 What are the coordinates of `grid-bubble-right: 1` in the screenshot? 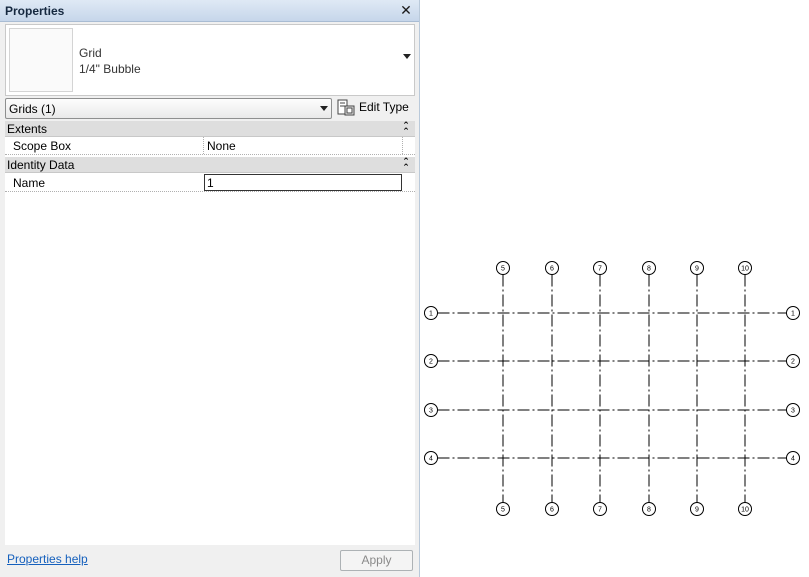 It's located at (793, 313).